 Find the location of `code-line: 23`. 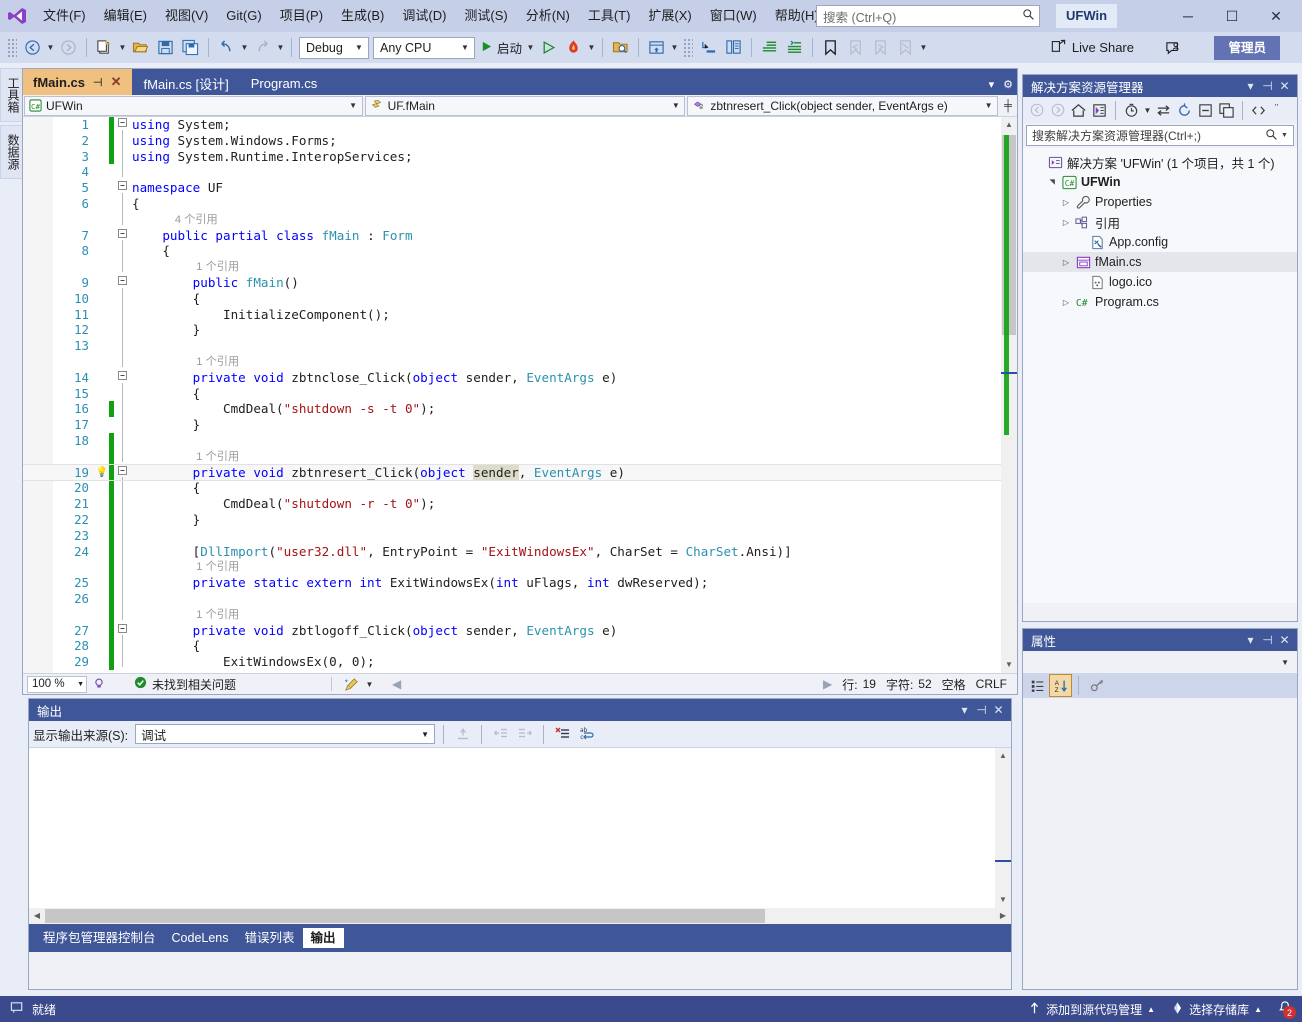

code-line: 23 is located at coordinates (512, 534).